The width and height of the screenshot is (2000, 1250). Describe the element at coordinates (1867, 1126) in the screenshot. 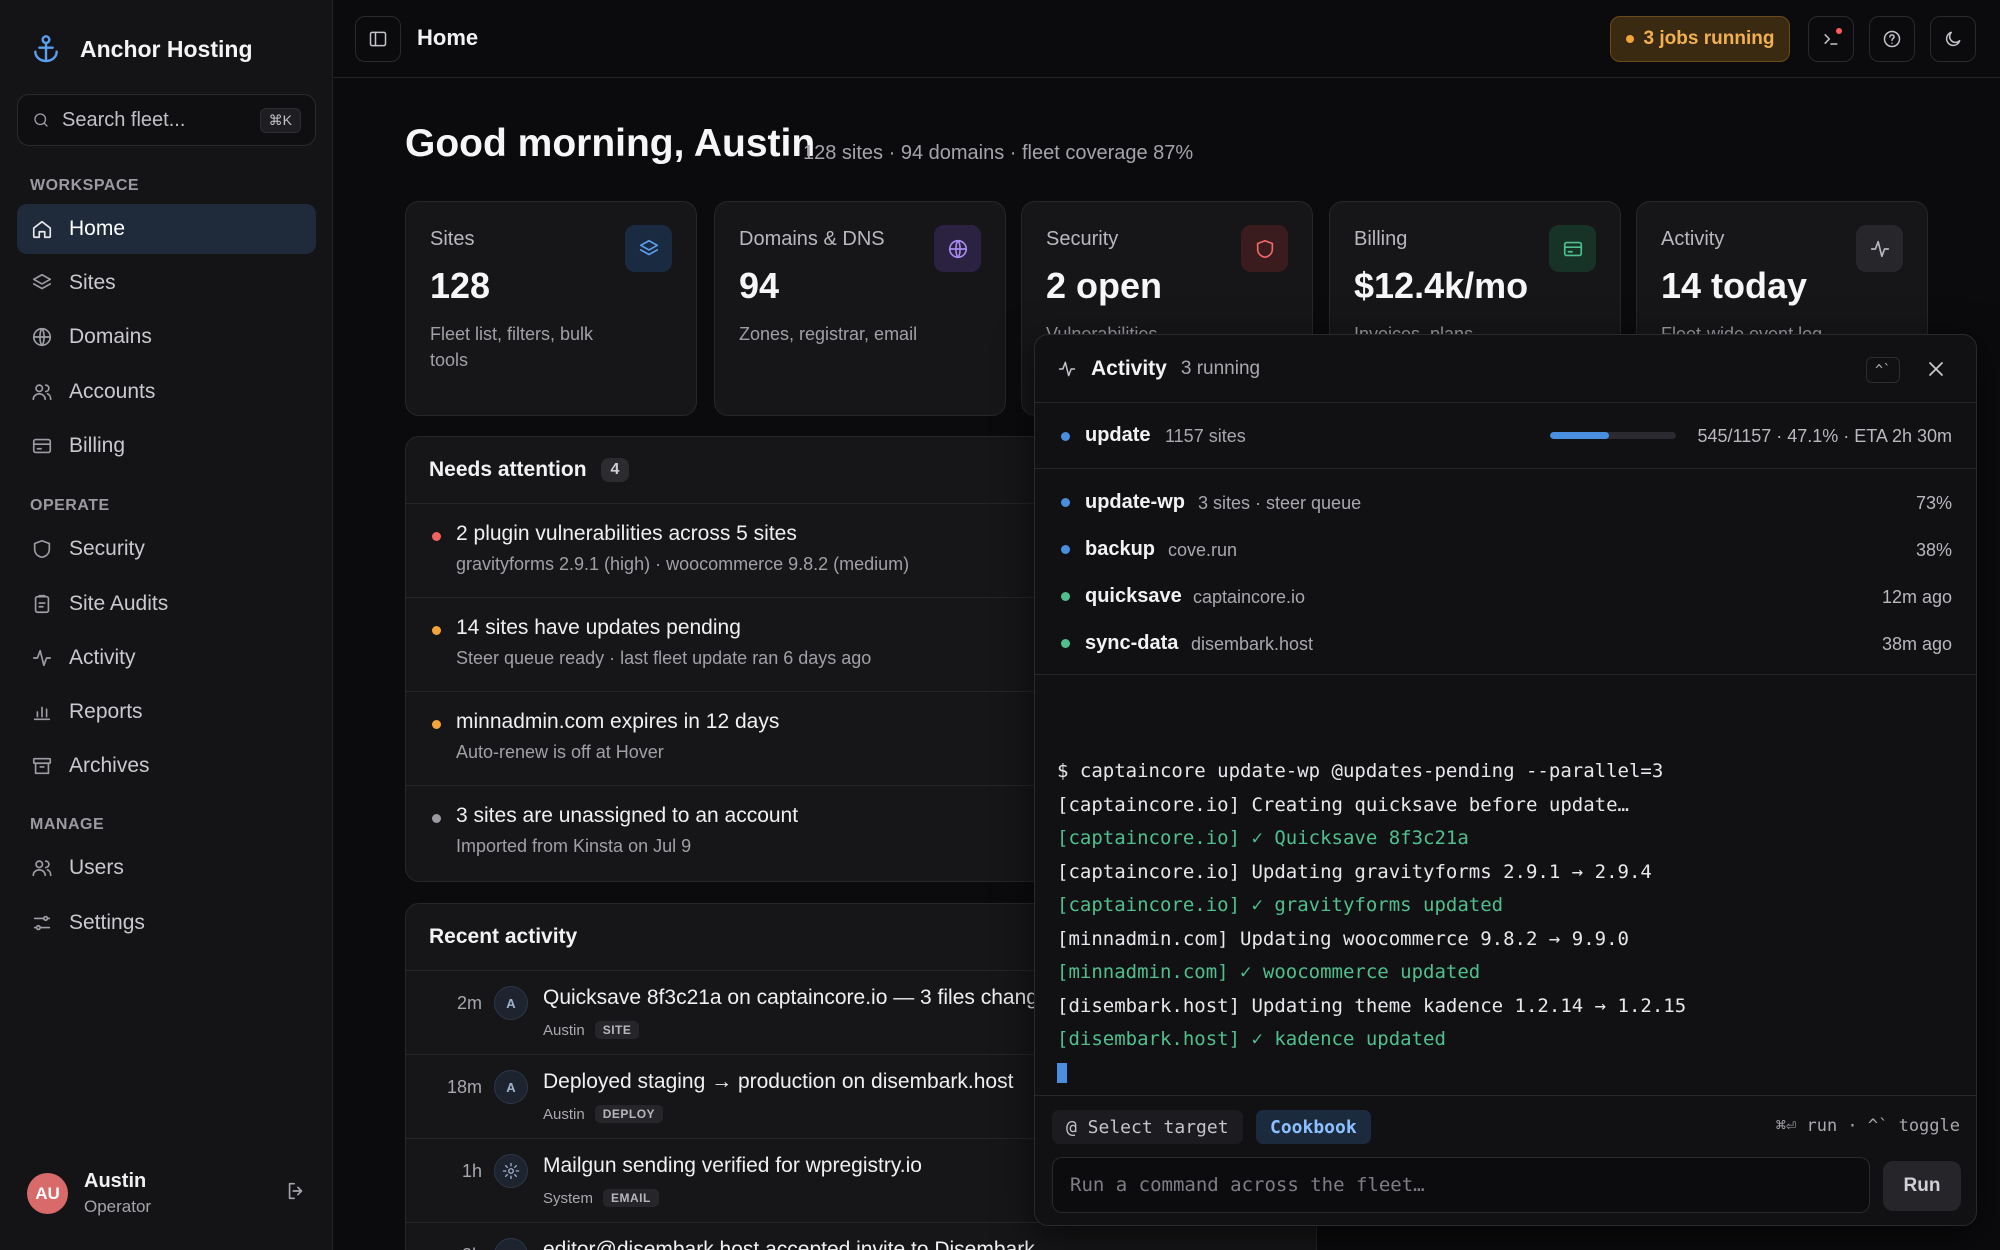

I see `shortcut-hint: ⌘⏎ run · ^` toggle` at that location.